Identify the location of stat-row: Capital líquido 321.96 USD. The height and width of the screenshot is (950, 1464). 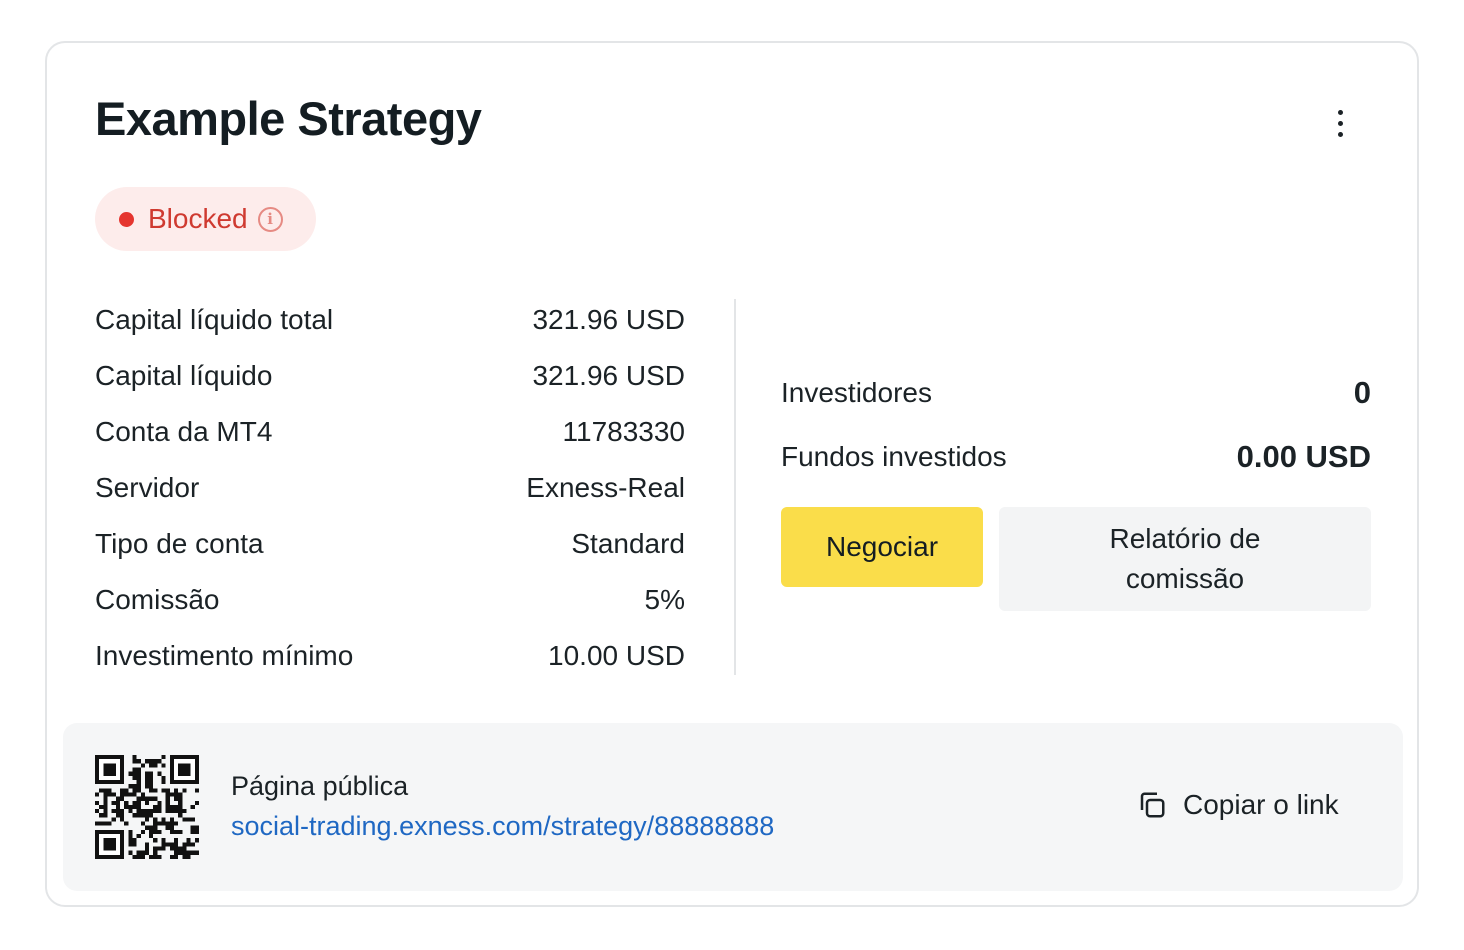
(390, 376).